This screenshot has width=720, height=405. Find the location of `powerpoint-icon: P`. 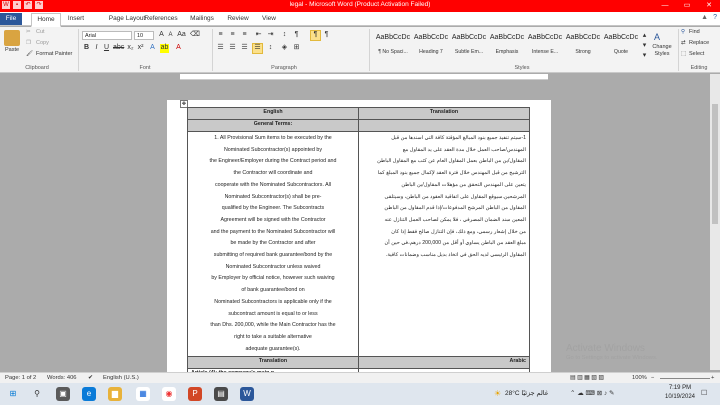

powerpoint-icon: P is located at coordinates (195, 394).